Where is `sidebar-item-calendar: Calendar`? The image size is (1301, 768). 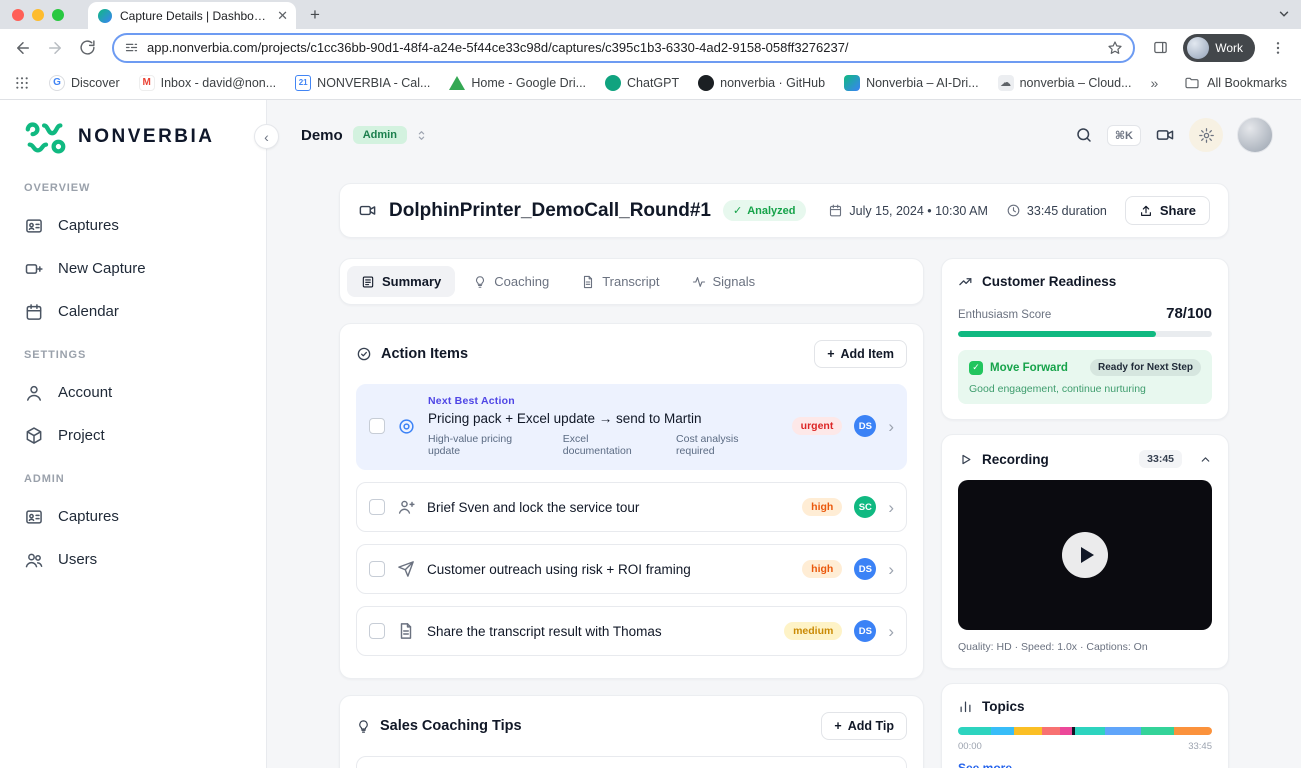 sidebar-item-calendar: Calendar is located at coordinates (136, 311).